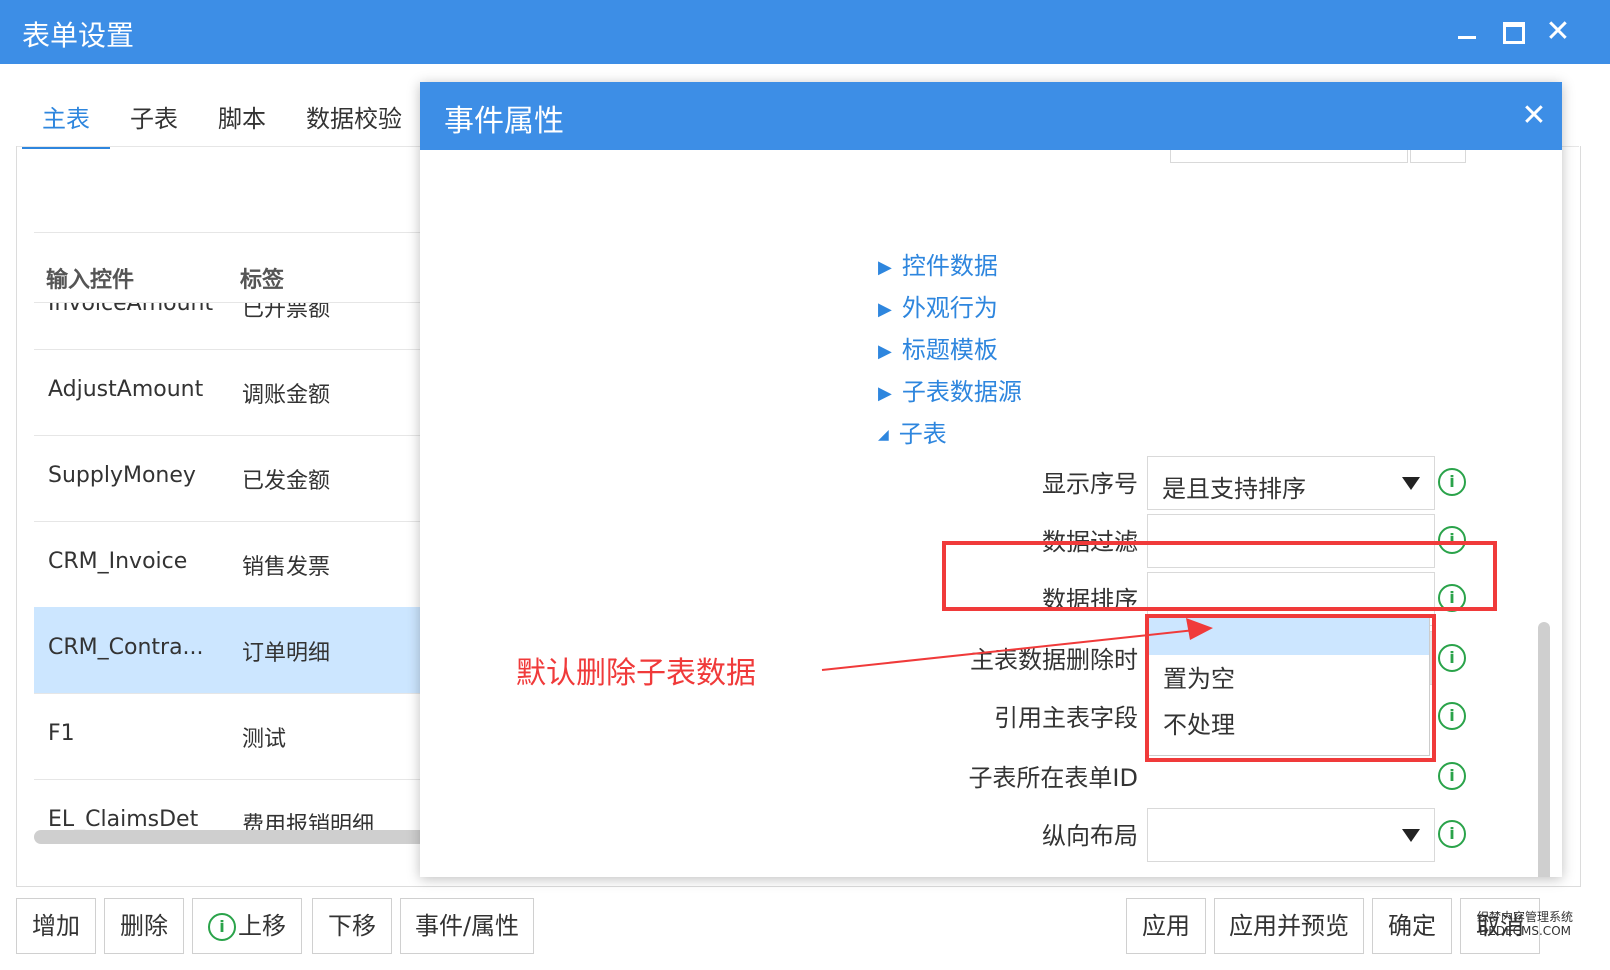 This screenshot has height=970, width=1610. Describe the element at coordinates (1524, 917) in the screenshot. I see `watermark-line1: 织梦内容管理系统` at that location.